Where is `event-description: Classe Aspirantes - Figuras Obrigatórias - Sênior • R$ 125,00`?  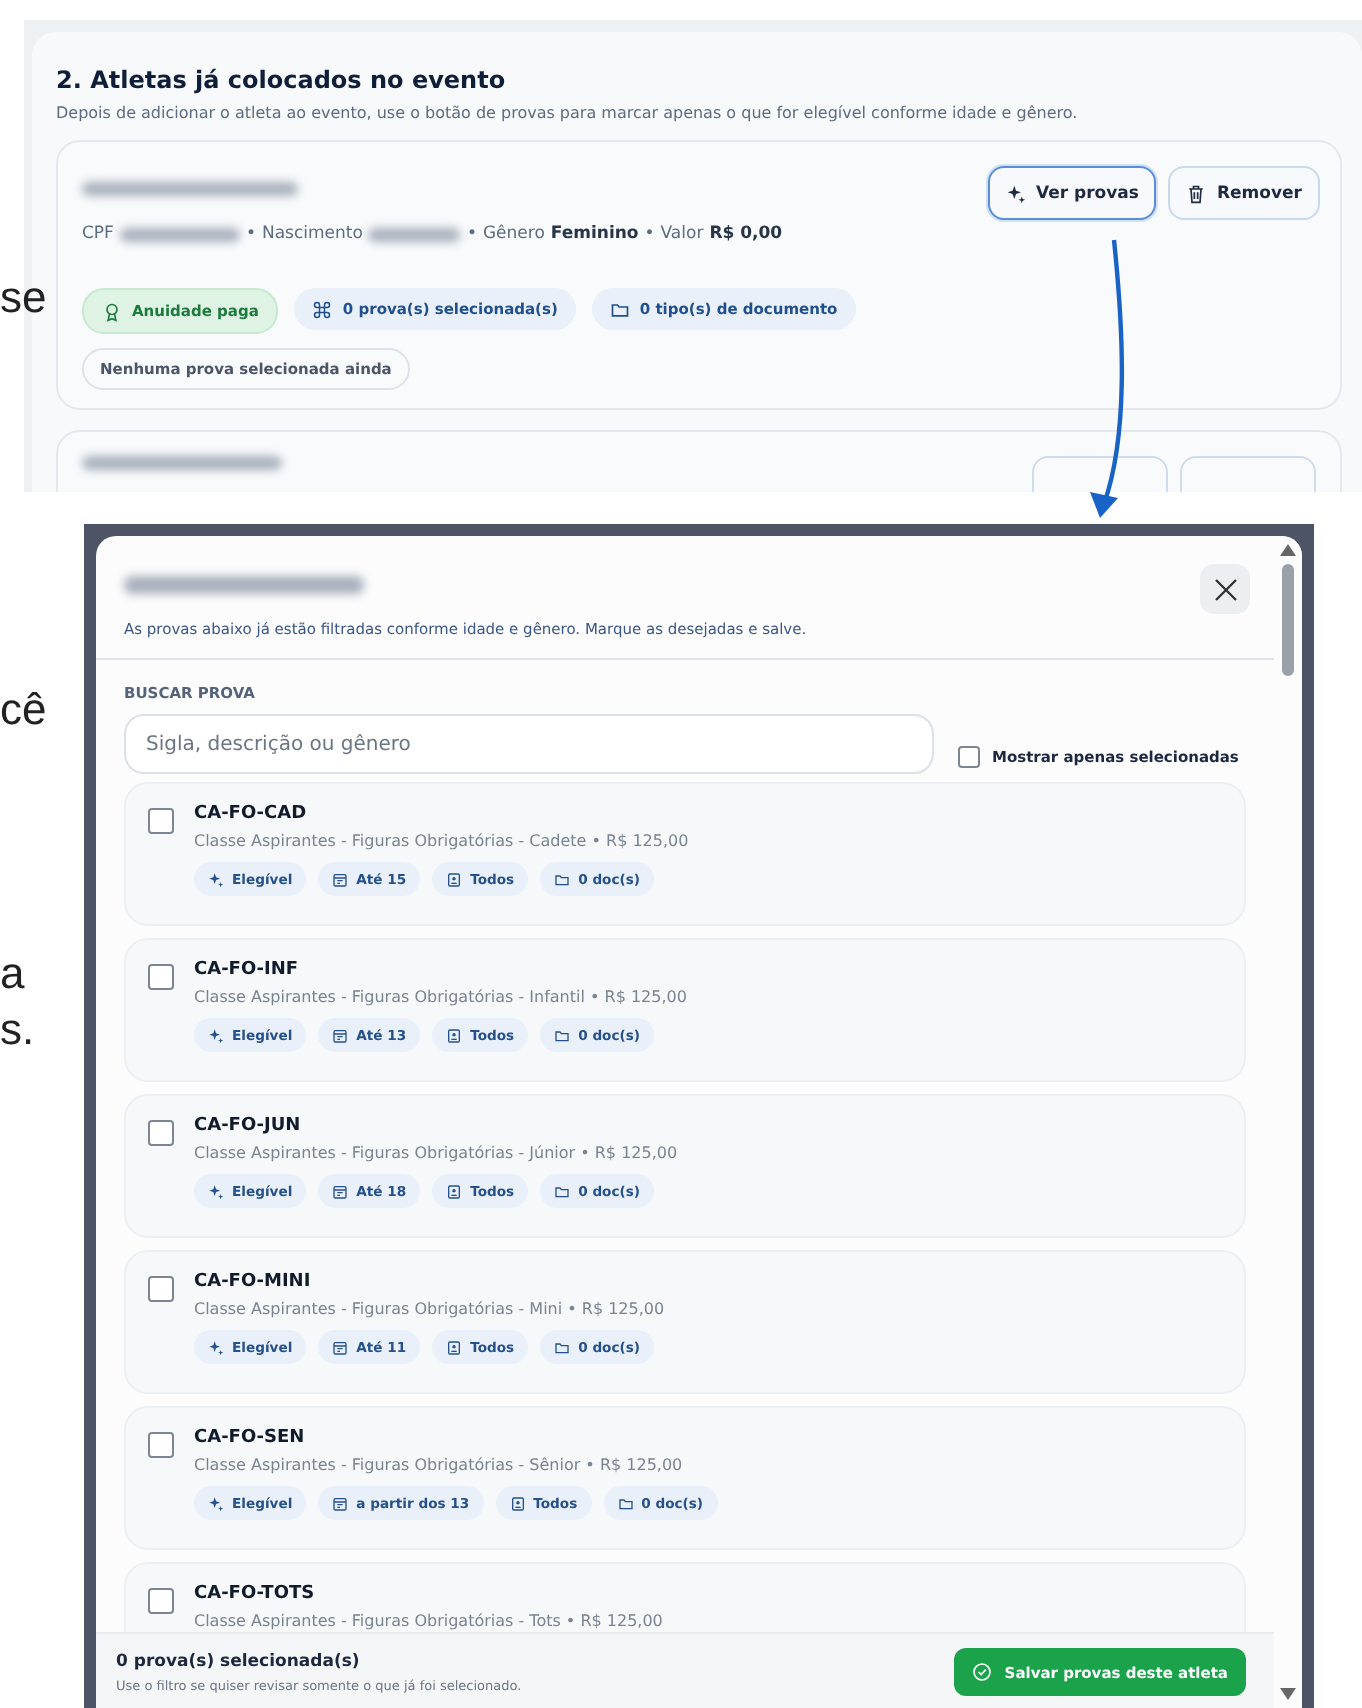 event-description: Classe Aspirantes - Figuras Obrigatórias - Sênior • R$ 125,00 is located at coordinates (439, 1465).